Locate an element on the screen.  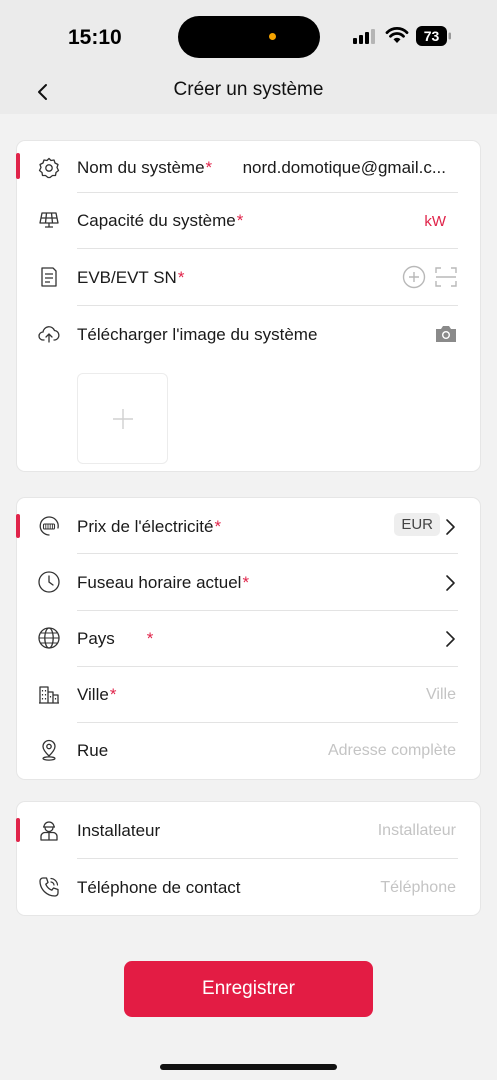
installer-input: Installateur is located at coordinates (417, 831).